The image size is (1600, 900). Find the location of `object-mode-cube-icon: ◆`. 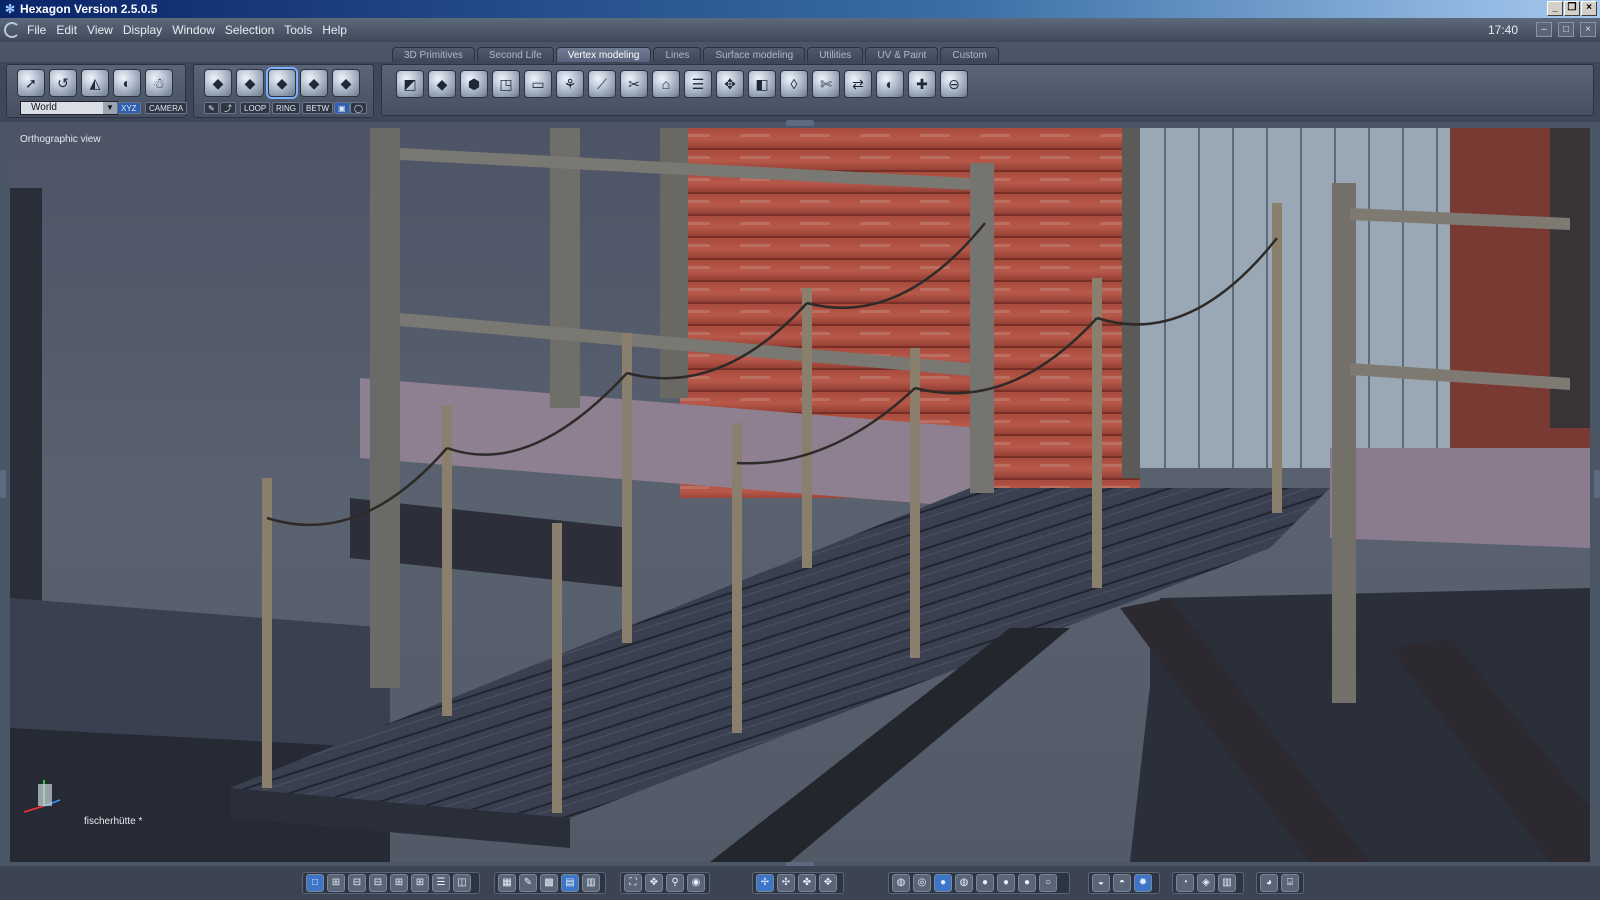

object-mode-cube-icon: ◆ is located at coordinates (218, 83).